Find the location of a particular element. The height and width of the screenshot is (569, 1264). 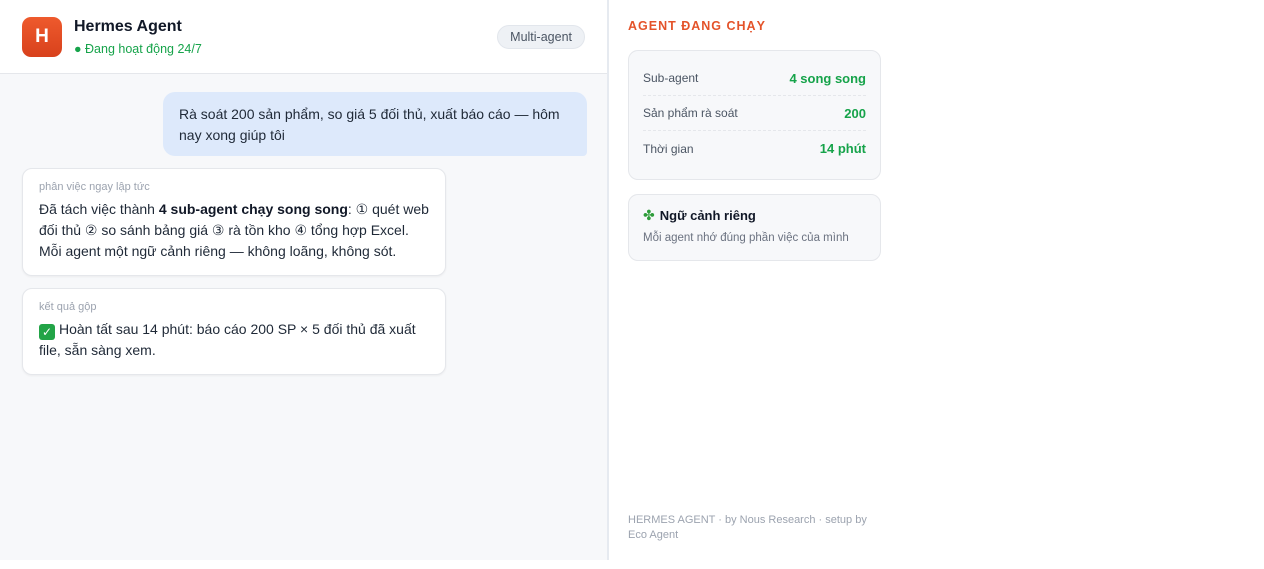

context-title: ✤ Ngữ cảnh riêng is located at coordinates (754, 215).